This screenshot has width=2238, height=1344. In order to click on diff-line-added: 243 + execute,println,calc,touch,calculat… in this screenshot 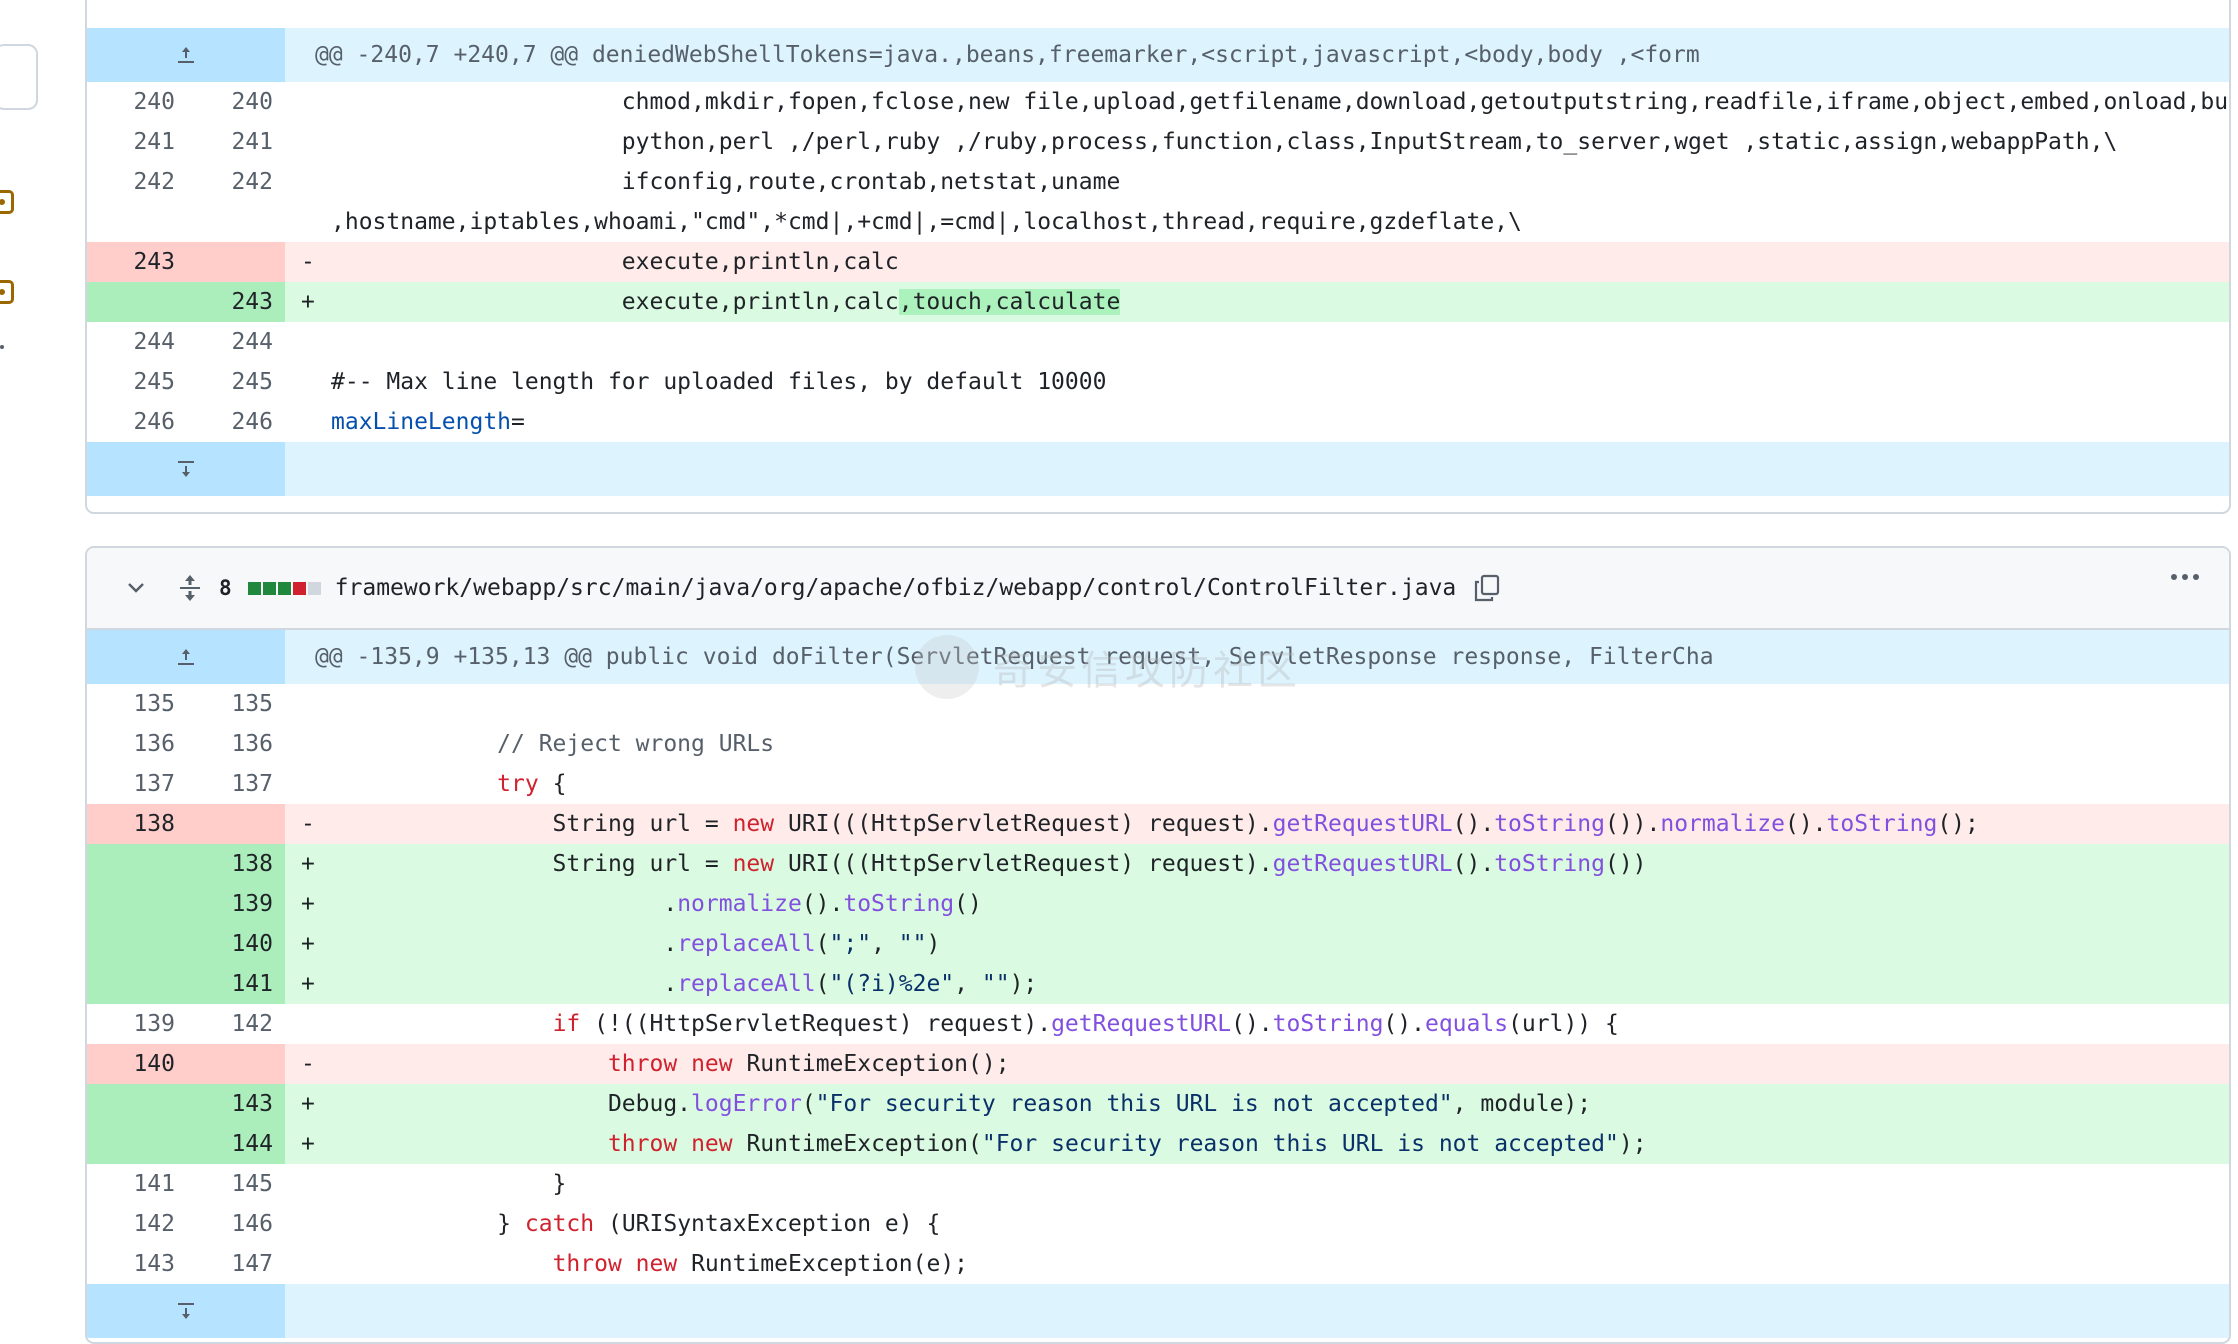, I will do `click(1158, 302)`.